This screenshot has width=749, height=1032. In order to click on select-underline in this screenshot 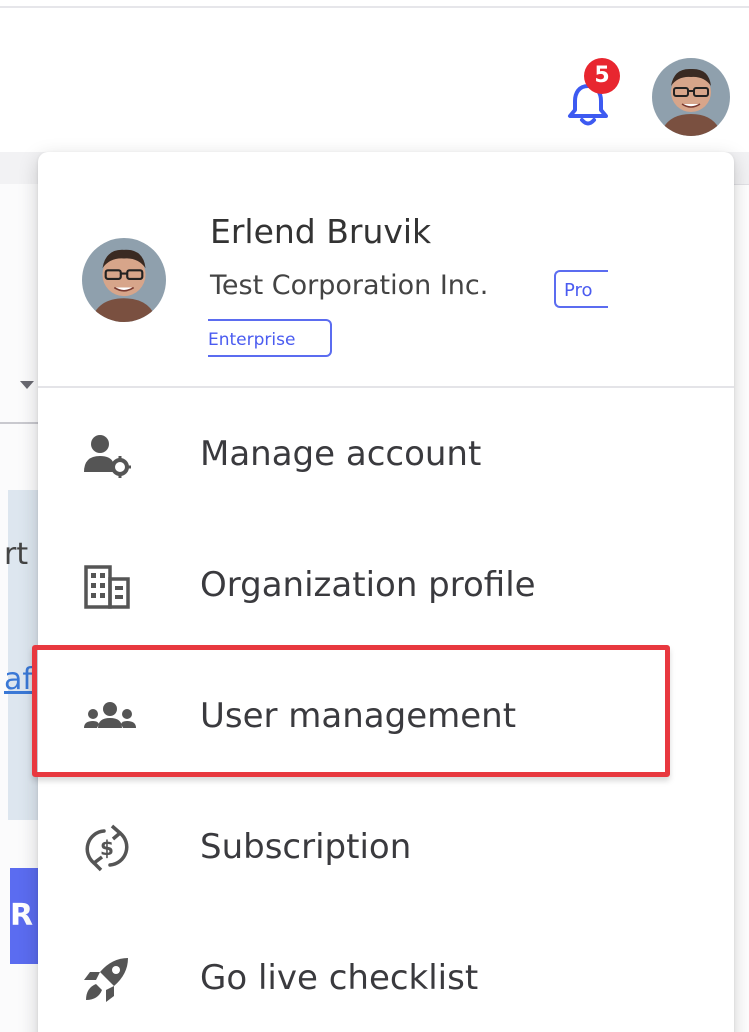, I will do `click(20, 423)`.